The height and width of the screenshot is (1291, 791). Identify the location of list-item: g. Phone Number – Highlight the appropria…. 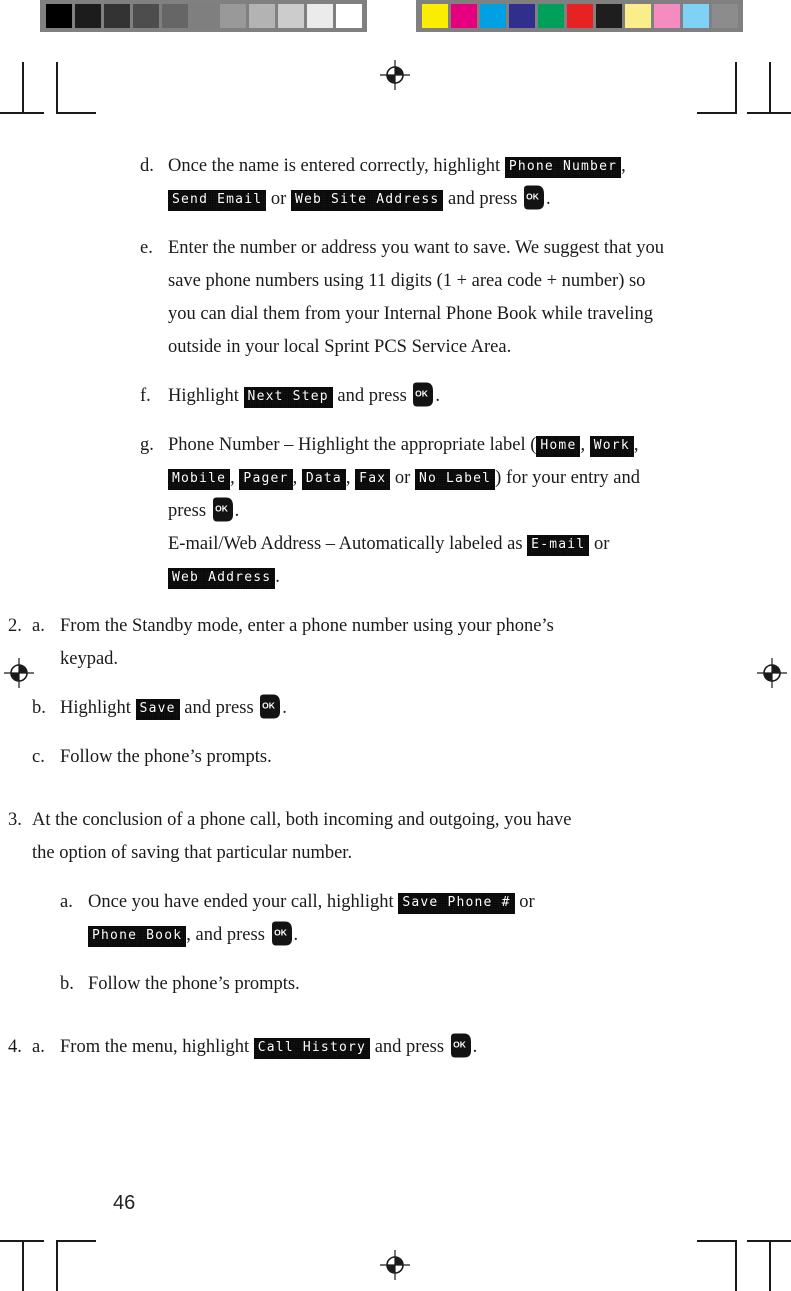
(465, 511).